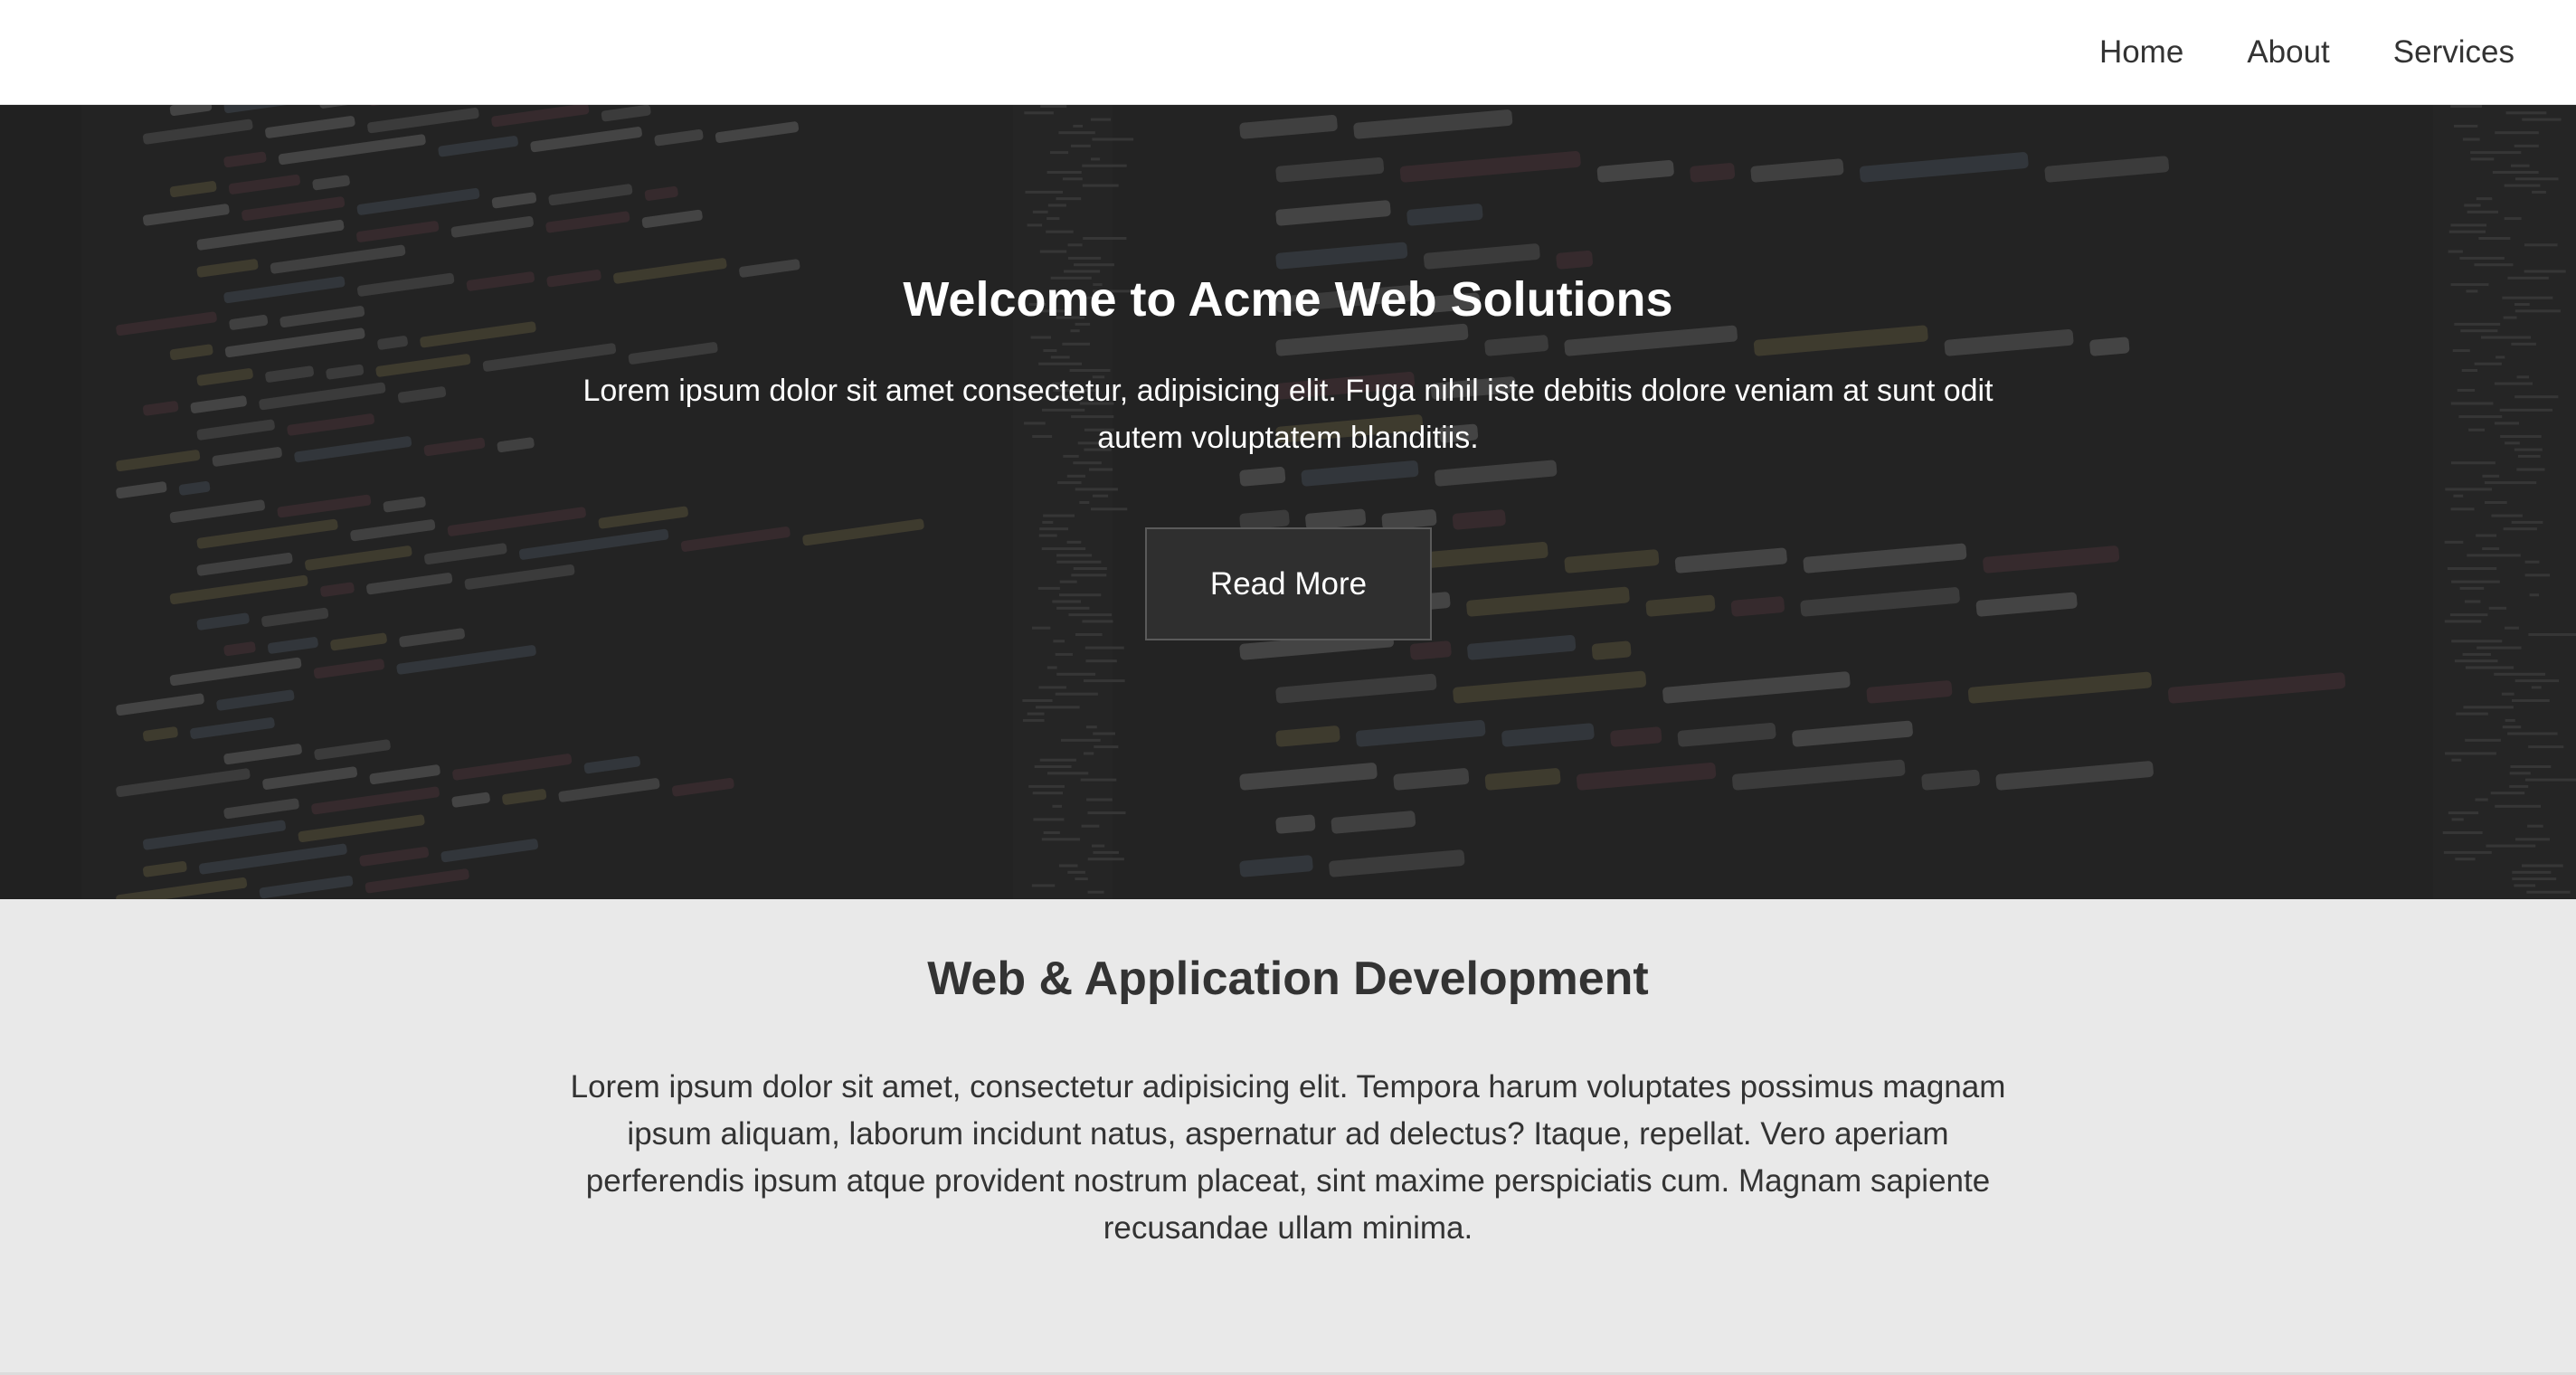  I want to click on top-navbar: Home About Services, so click(1288, 52).